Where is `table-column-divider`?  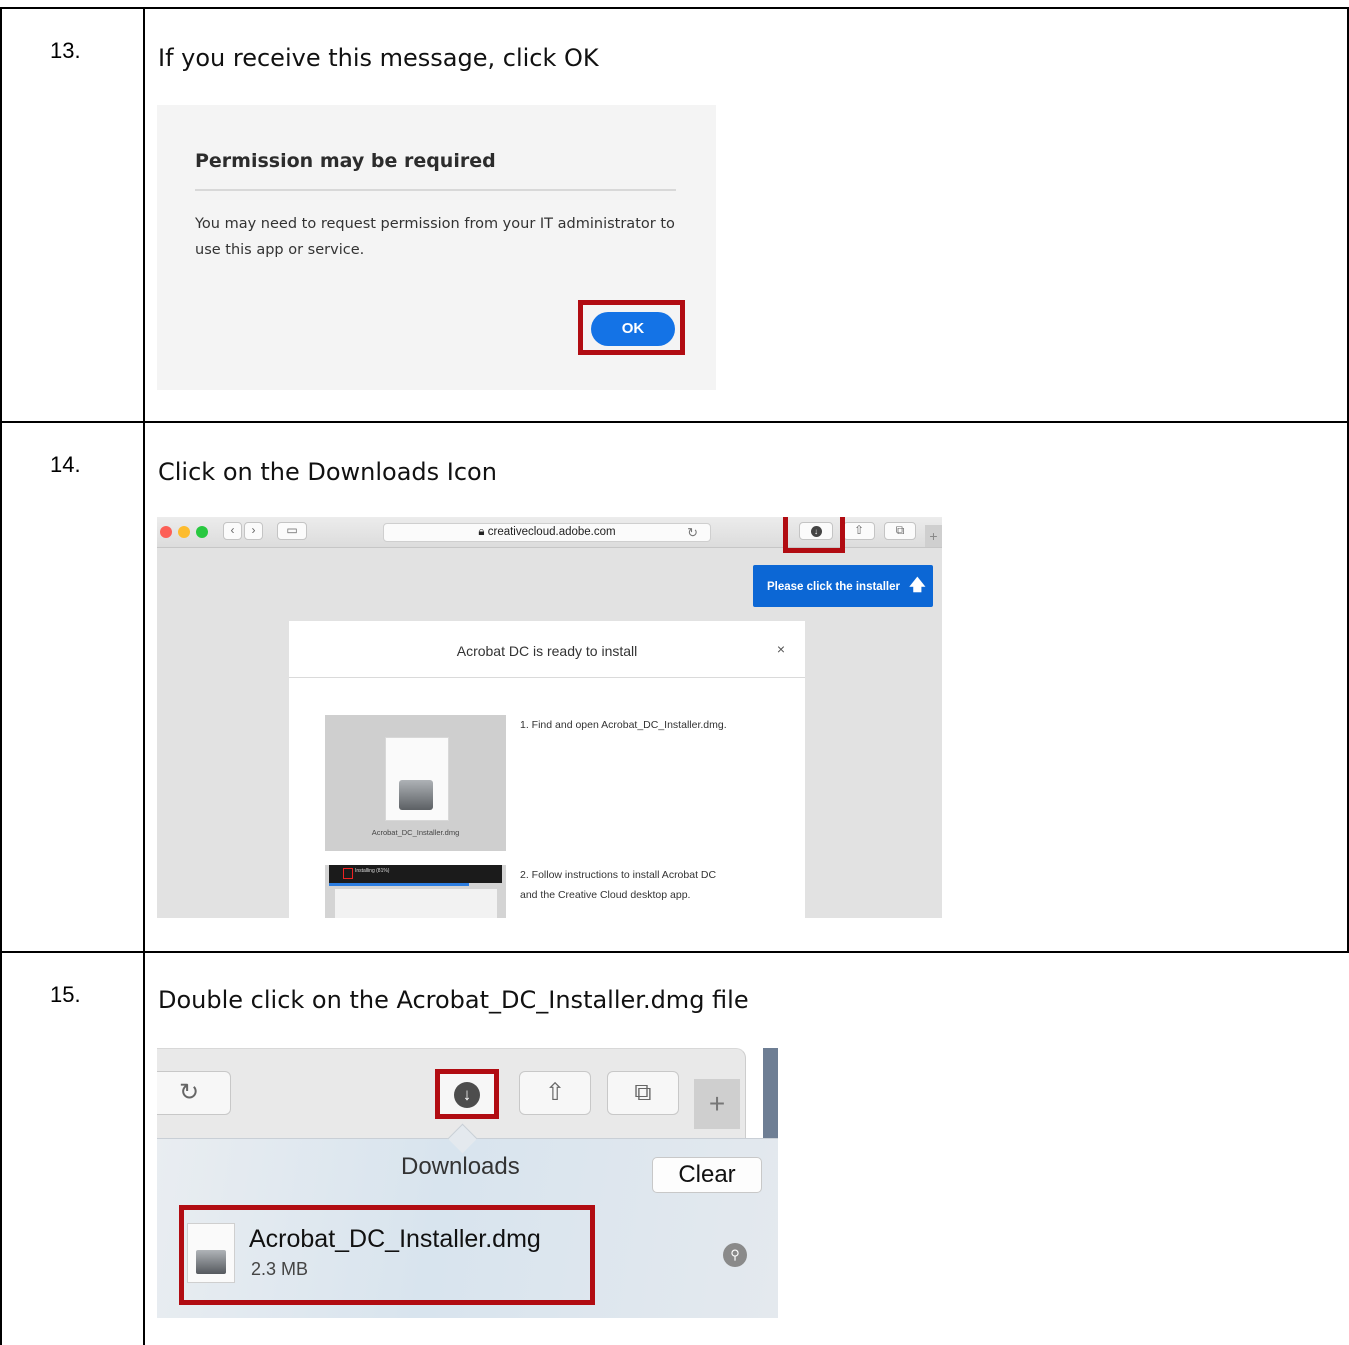 table-column-divider is located at coordinates (144, 676).